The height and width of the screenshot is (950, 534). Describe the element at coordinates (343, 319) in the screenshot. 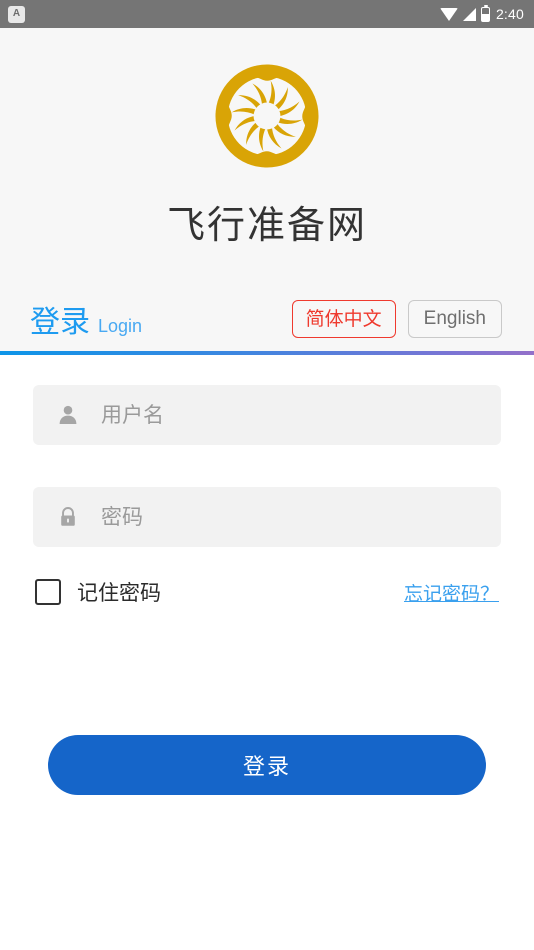

I see `language-button-chinese: 简体中文` at that location.